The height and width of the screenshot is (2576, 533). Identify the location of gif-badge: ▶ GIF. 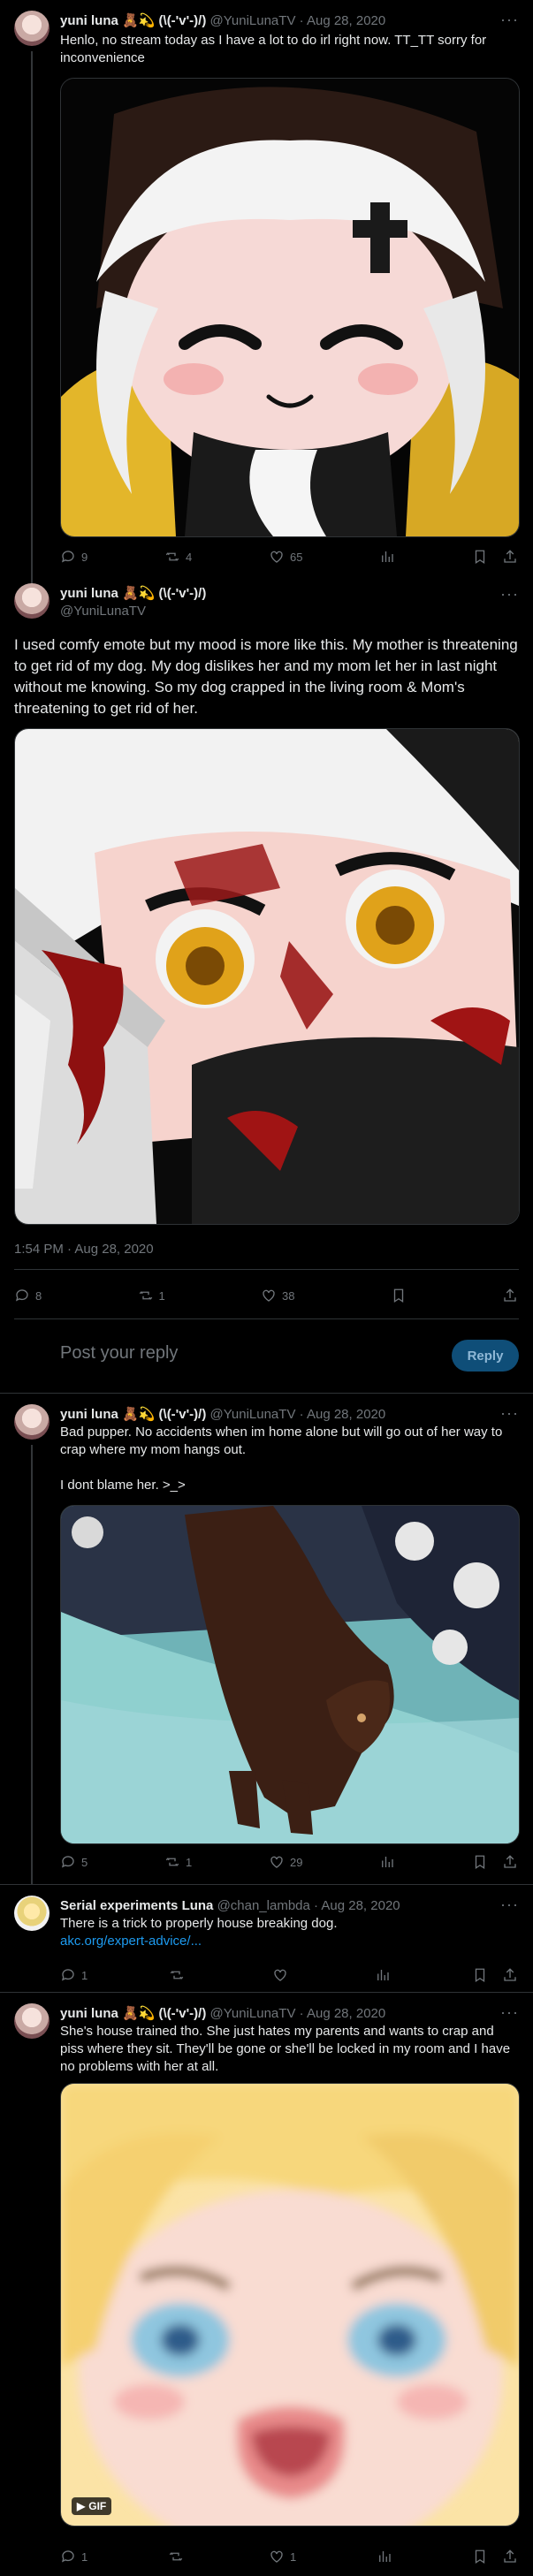
(92, 2506).